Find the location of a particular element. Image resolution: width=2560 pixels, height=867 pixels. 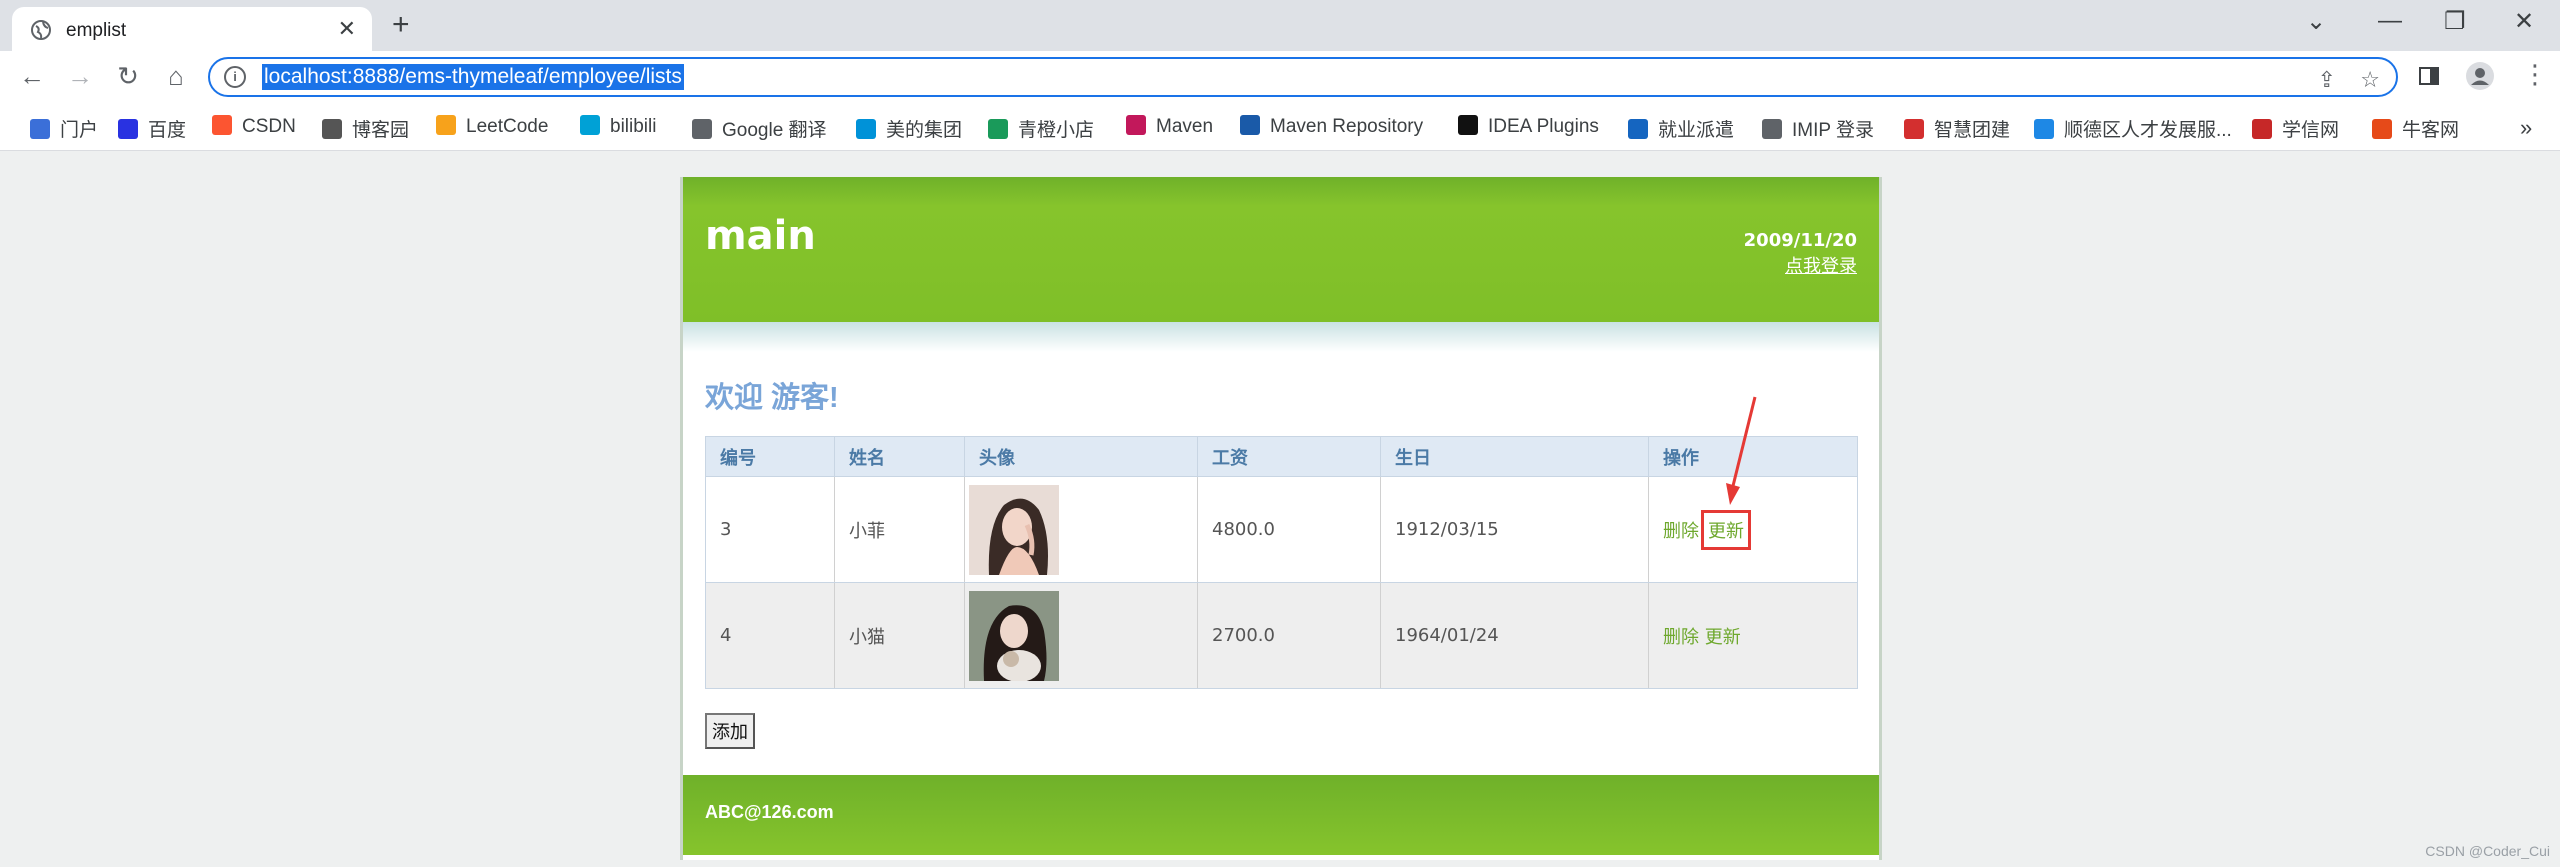

bookmark-item: 百度 is located at coordinates (152, 128).